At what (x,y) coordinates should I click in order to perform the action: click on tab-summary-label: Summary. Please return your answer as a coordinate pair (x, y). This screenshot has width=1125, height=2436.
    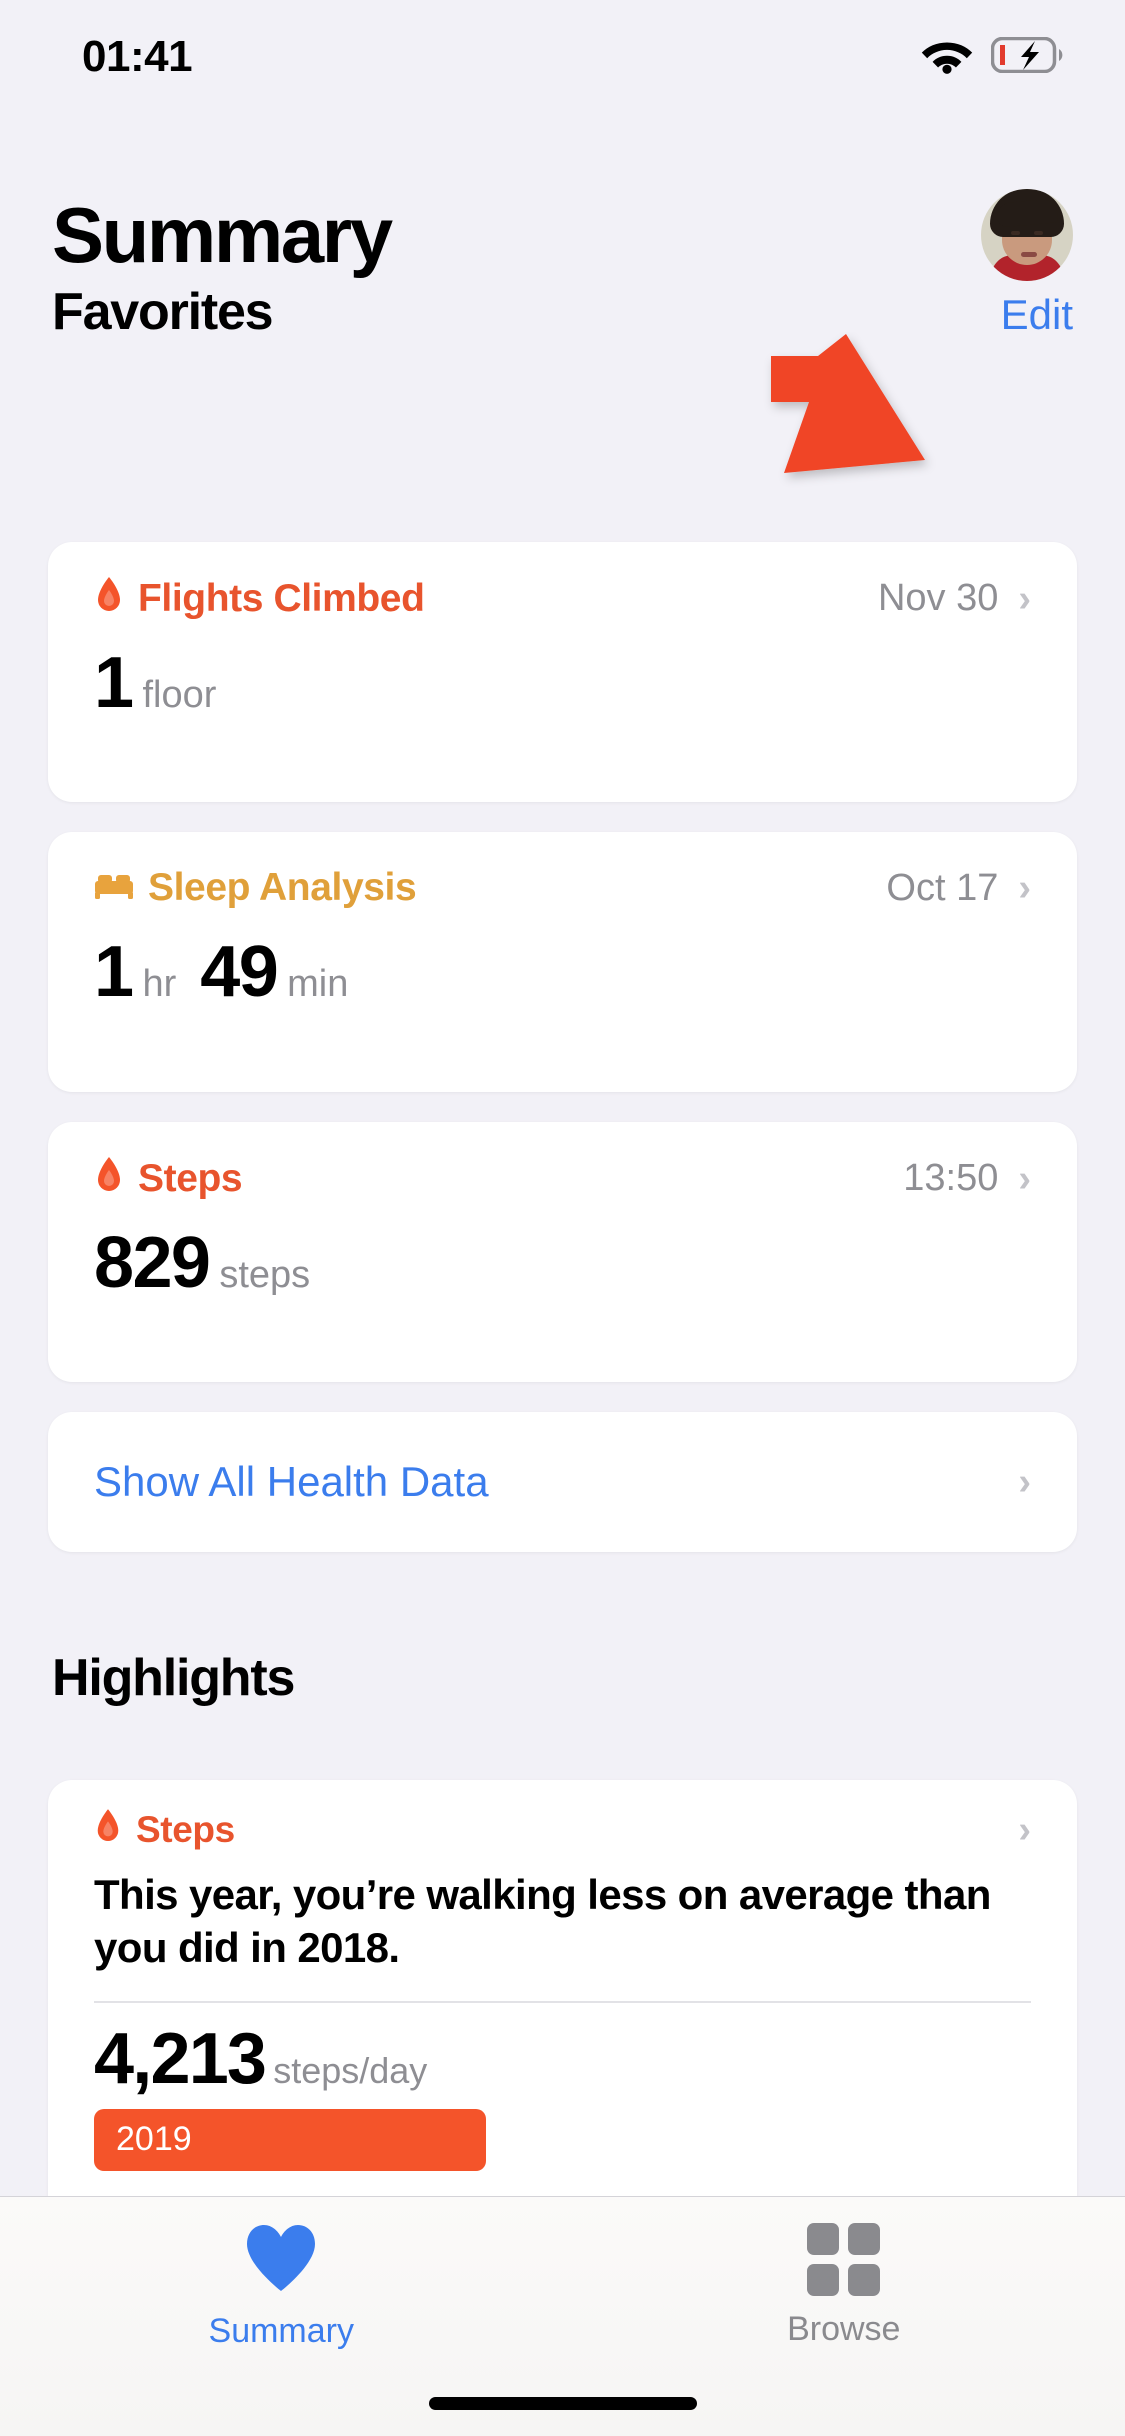
    Looking at the image, I should click on (281, 2331).